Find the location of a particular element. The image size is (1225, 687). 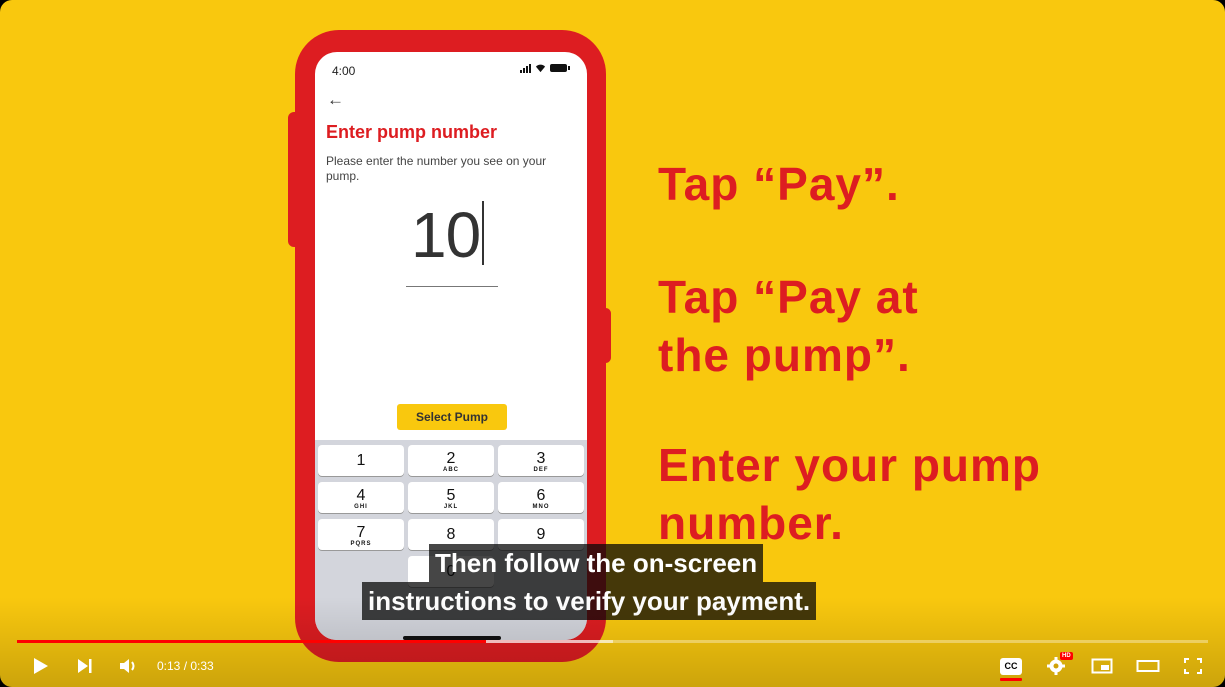

select-pump-button: Select Pump is located at coordinates (452, 417).